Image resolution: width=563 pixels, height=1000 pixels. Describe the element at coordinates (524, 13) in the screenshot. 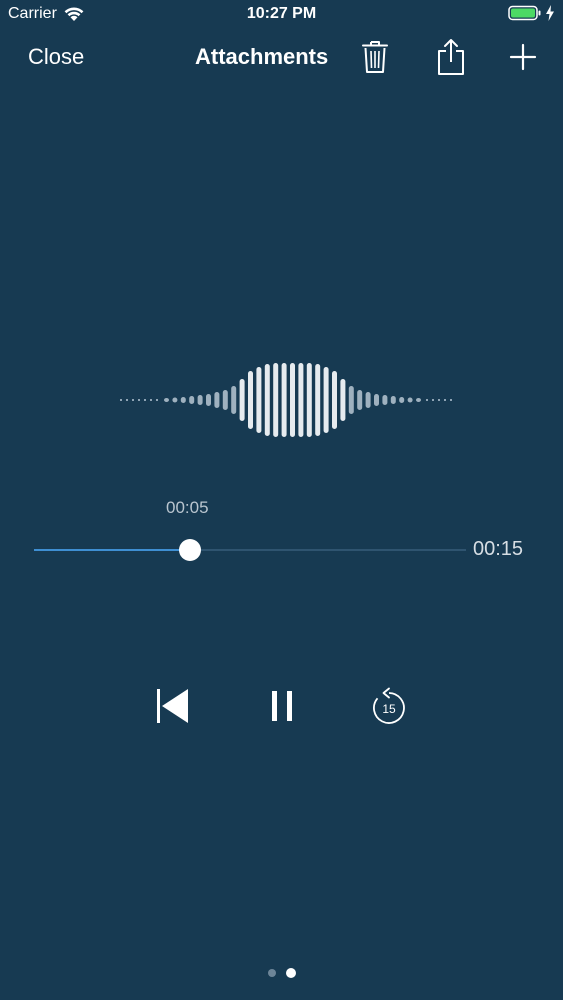

I see `battery-icon` at that location.